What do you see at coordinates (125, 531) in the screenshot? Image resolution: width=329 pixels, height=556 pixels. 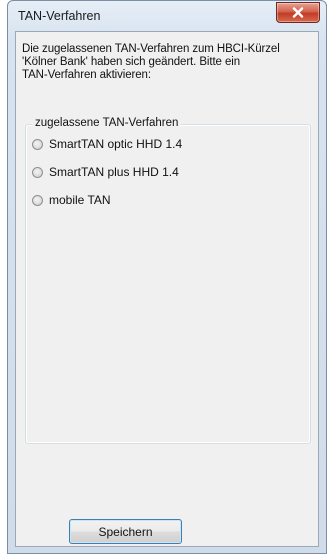 I see `save-button: Speichern` at bounding box center [125, 531].